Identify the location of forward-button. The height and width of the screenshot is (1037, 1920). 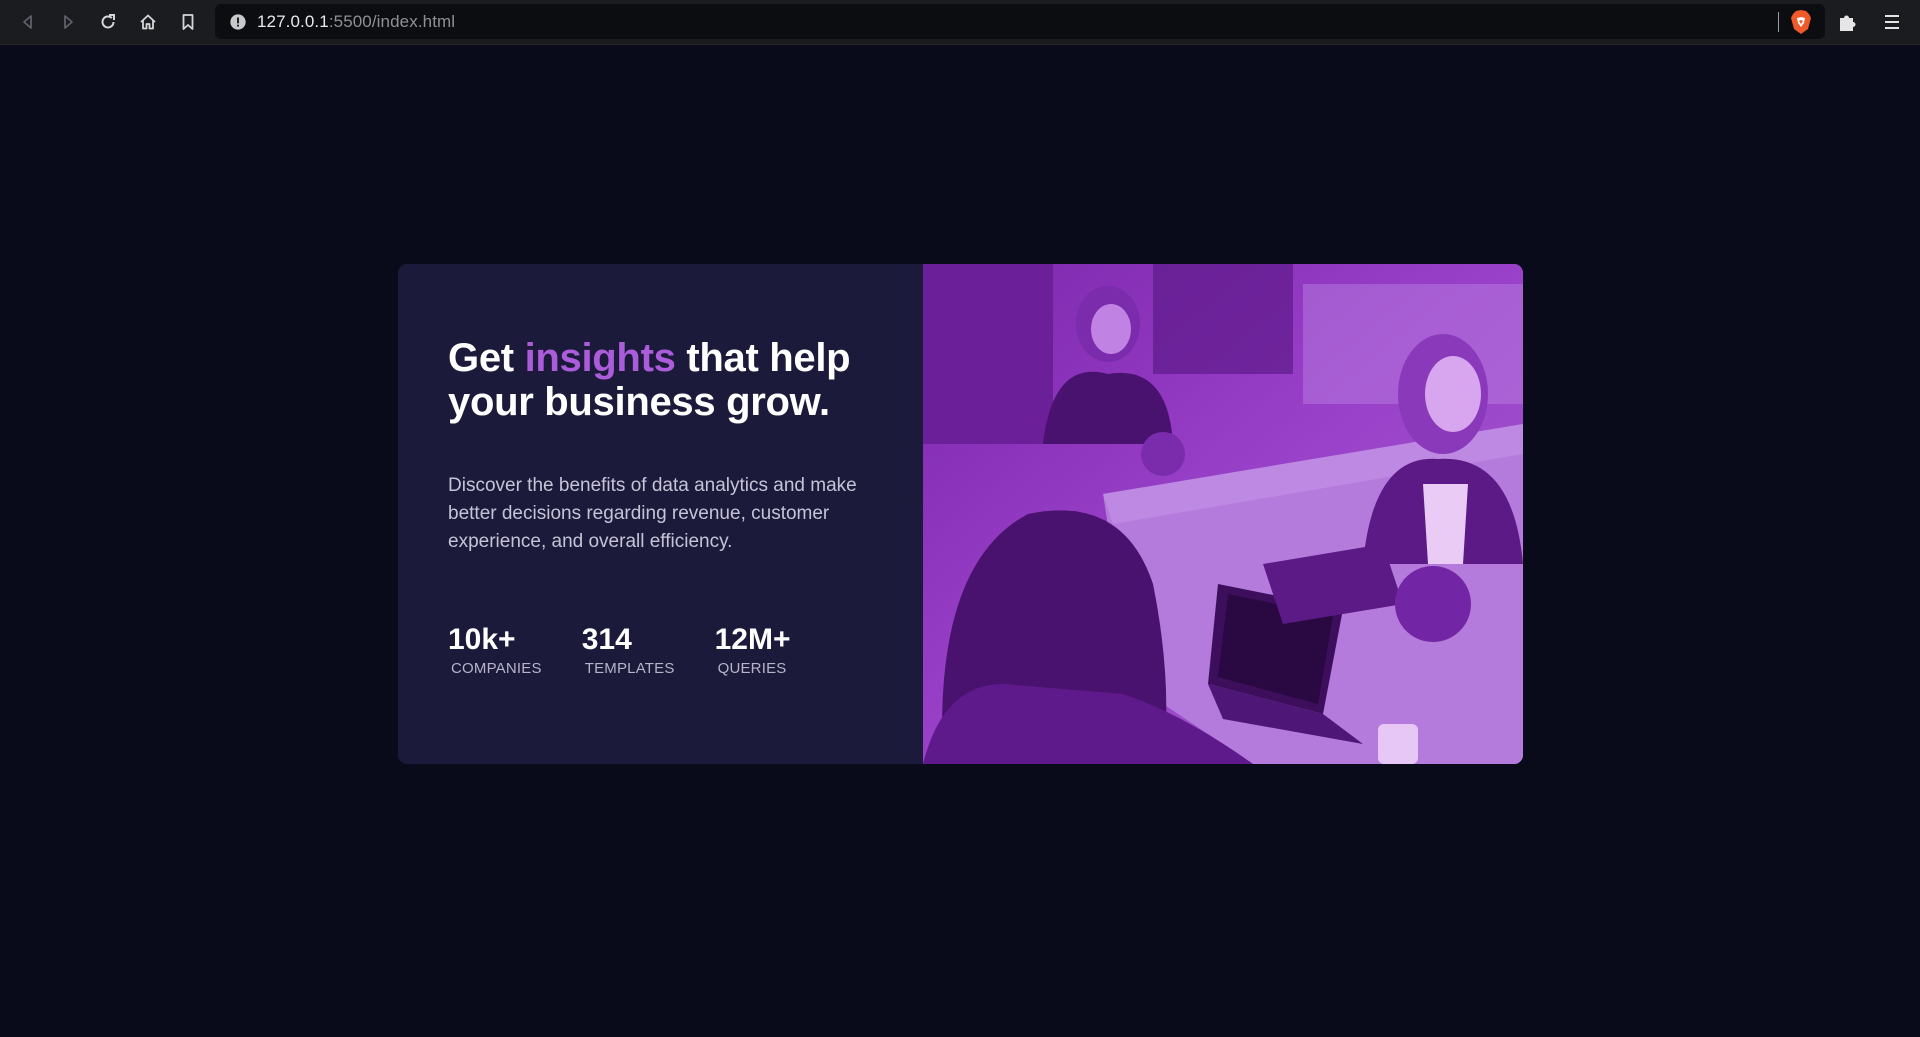
(68, 22).